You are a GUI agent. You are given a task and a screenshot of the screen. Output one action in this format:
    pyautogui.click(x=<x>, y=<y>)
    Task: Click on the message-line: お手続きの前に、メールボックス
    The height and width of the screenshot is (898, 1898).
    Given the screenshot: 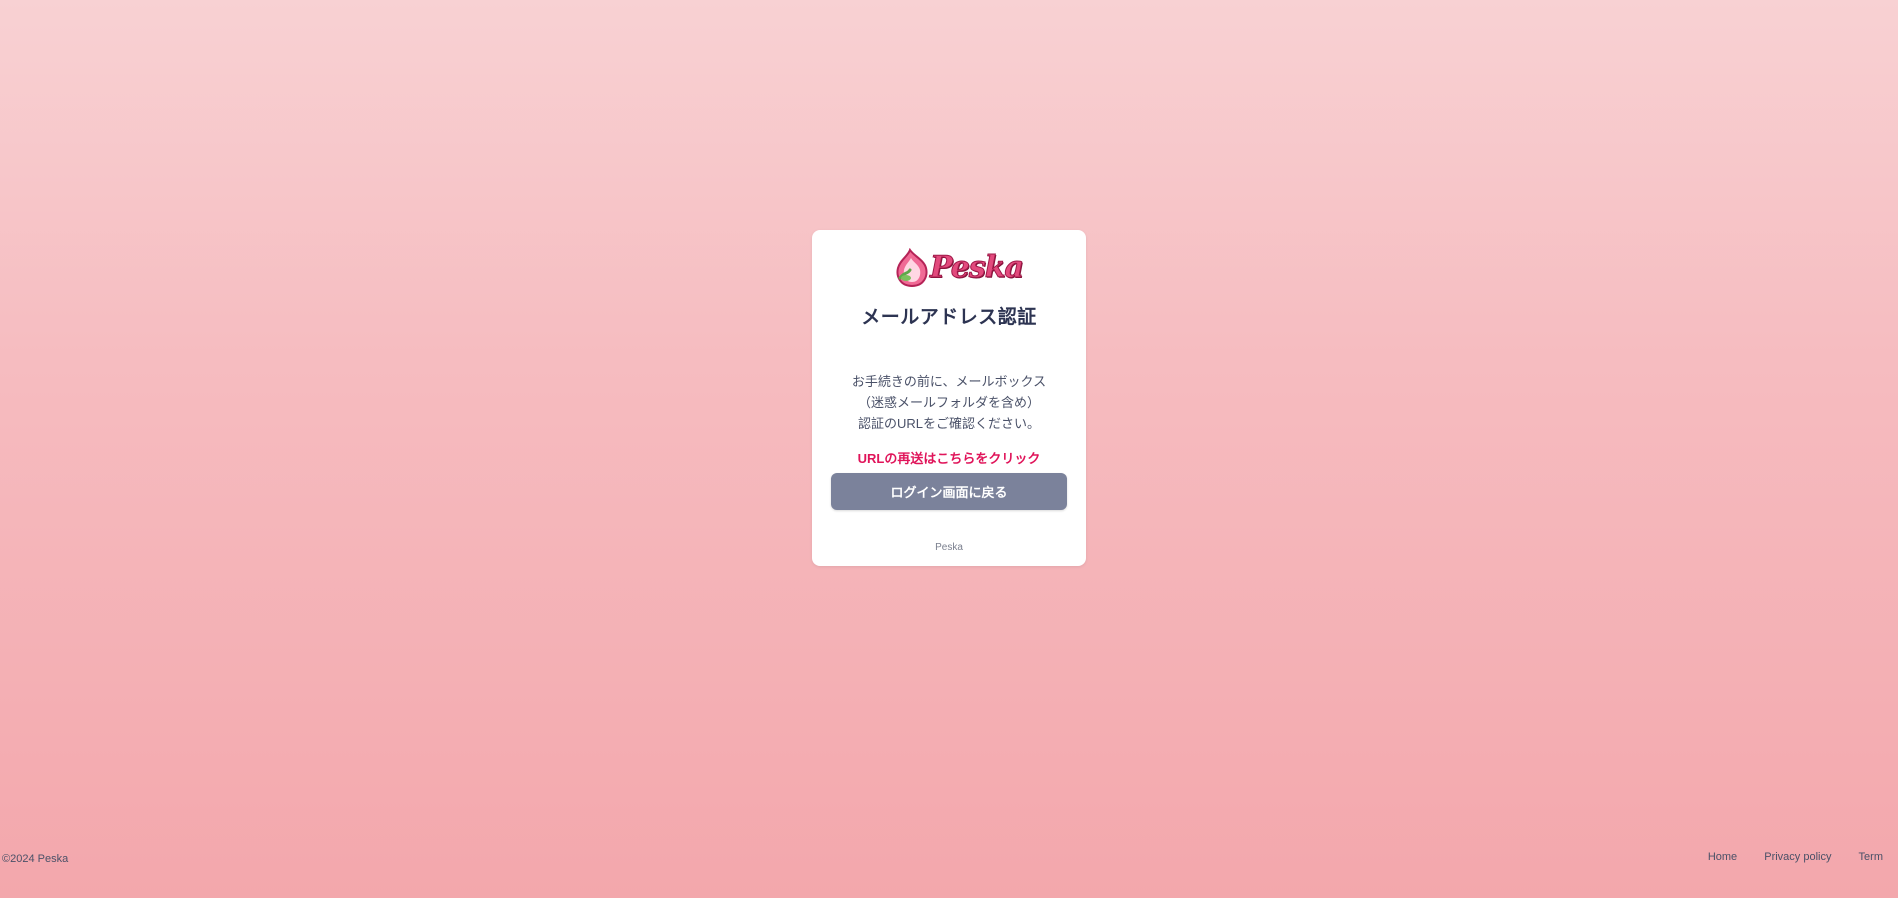 What is the action you would take?
    pyautogui.click(x=949, y=381)
    